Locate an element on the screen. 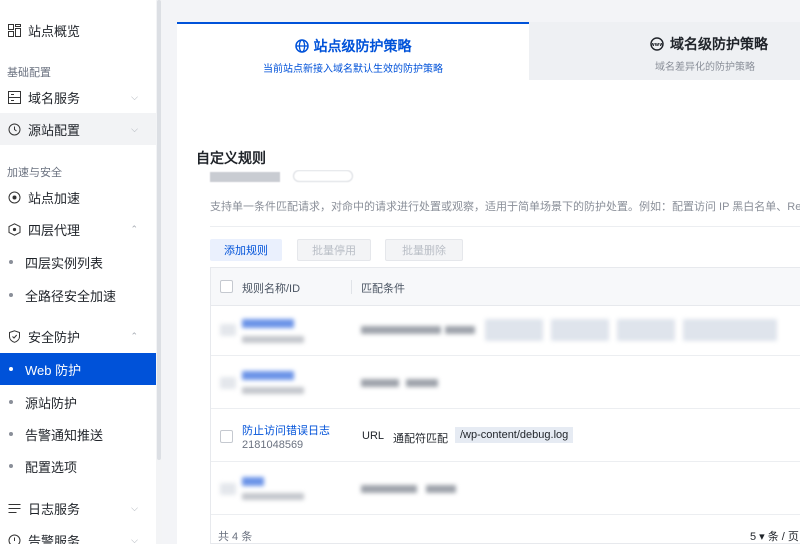  sidebar-sub-config-options: 配置选项 is located at coordinates (78, 466).